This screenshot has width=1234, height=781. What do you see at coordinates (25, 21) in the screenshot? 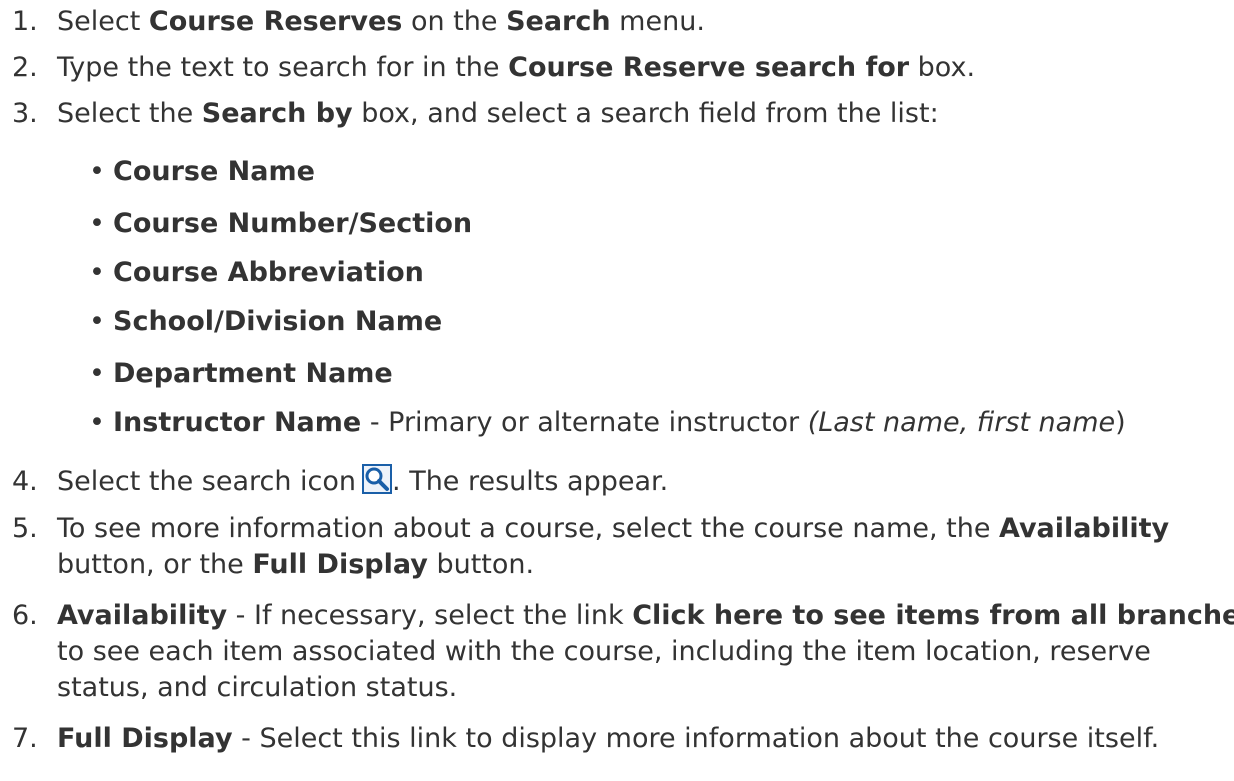
I see `step-number: 1.` at bounding box center [25, 21].